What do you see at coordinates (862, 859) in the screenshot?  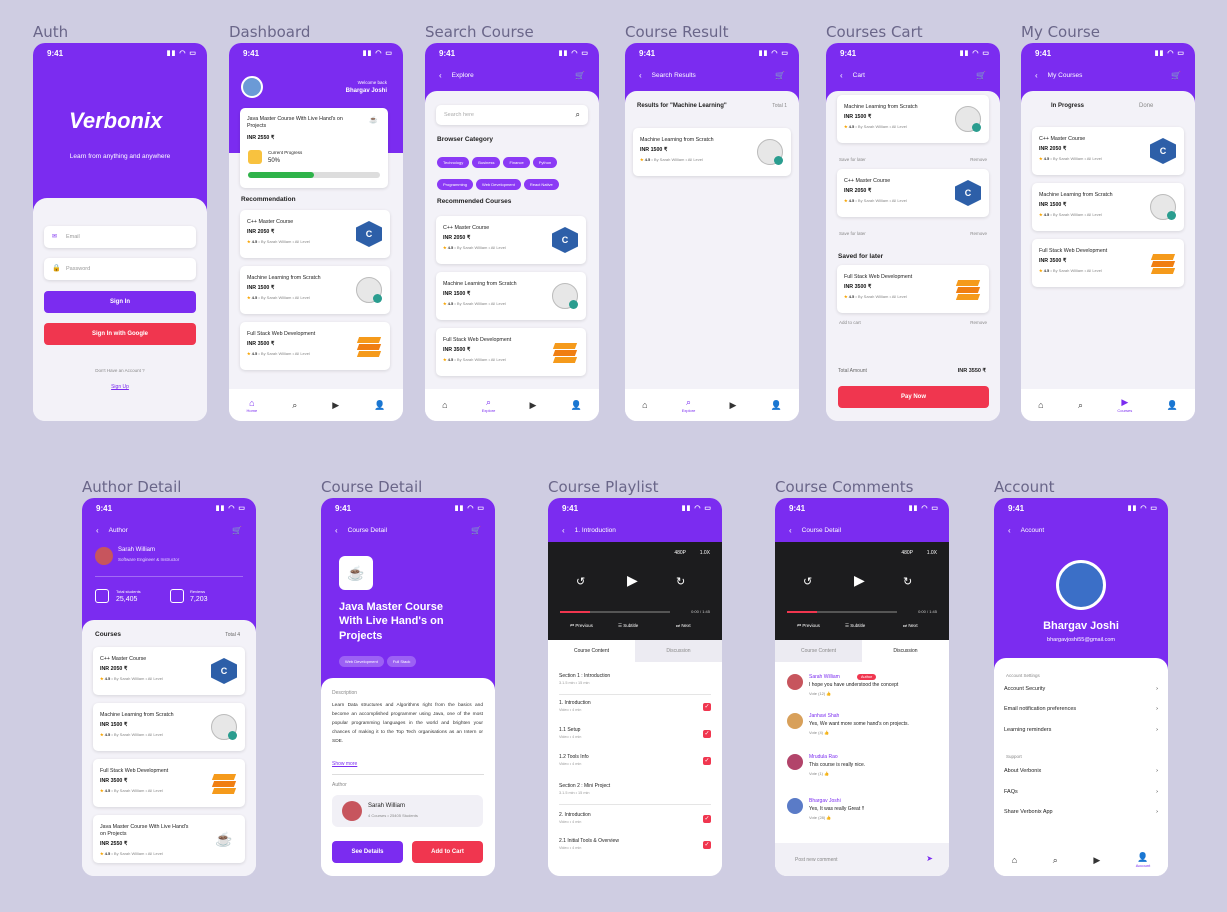 I see `comment-input: Post new comment ➤` at bounding box center [862, 859].